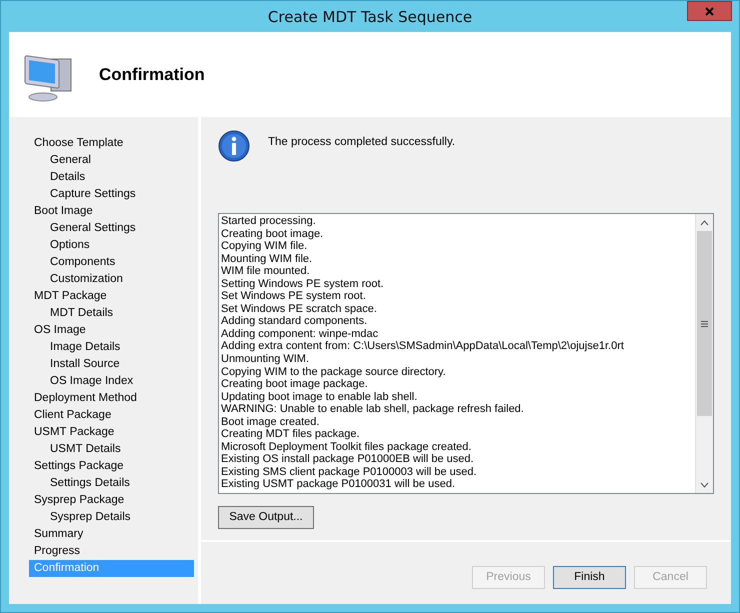 Image resolution: width=740 pixels, height=613 pixels. I want to click on log-line: Copying WIM file., so click(264, 246).